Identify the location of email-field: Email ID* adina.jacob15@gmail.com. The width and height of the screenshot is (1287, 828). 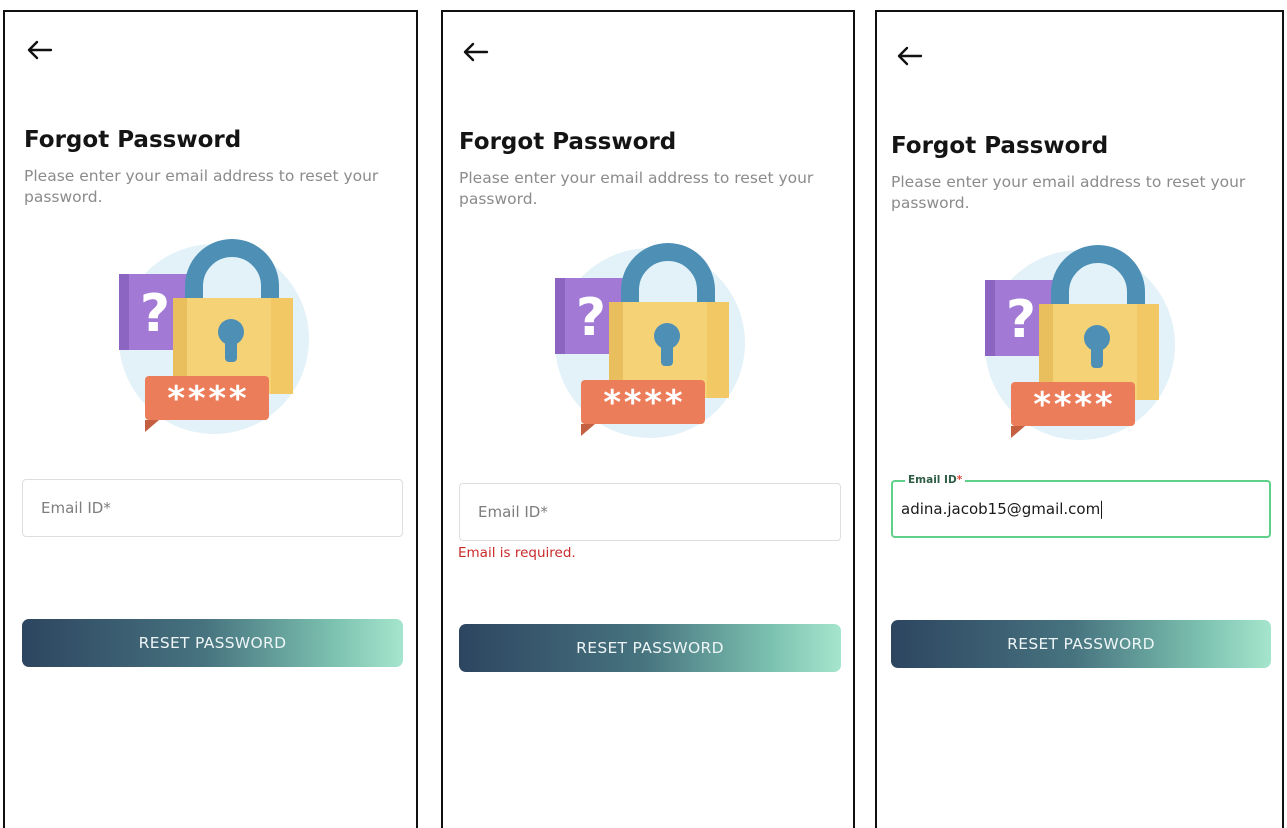
(1081, 506).